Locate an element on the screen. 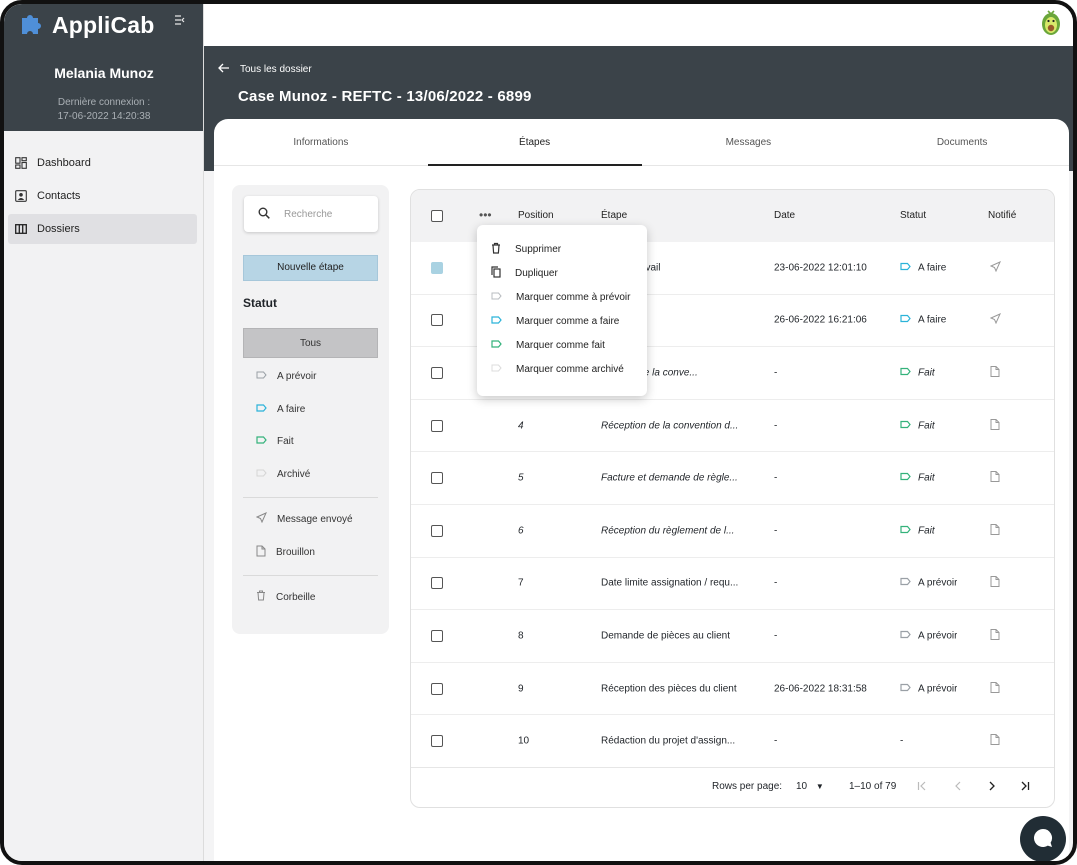 The image size is (1077, 865). search-box is located at coordinates (311, 214).